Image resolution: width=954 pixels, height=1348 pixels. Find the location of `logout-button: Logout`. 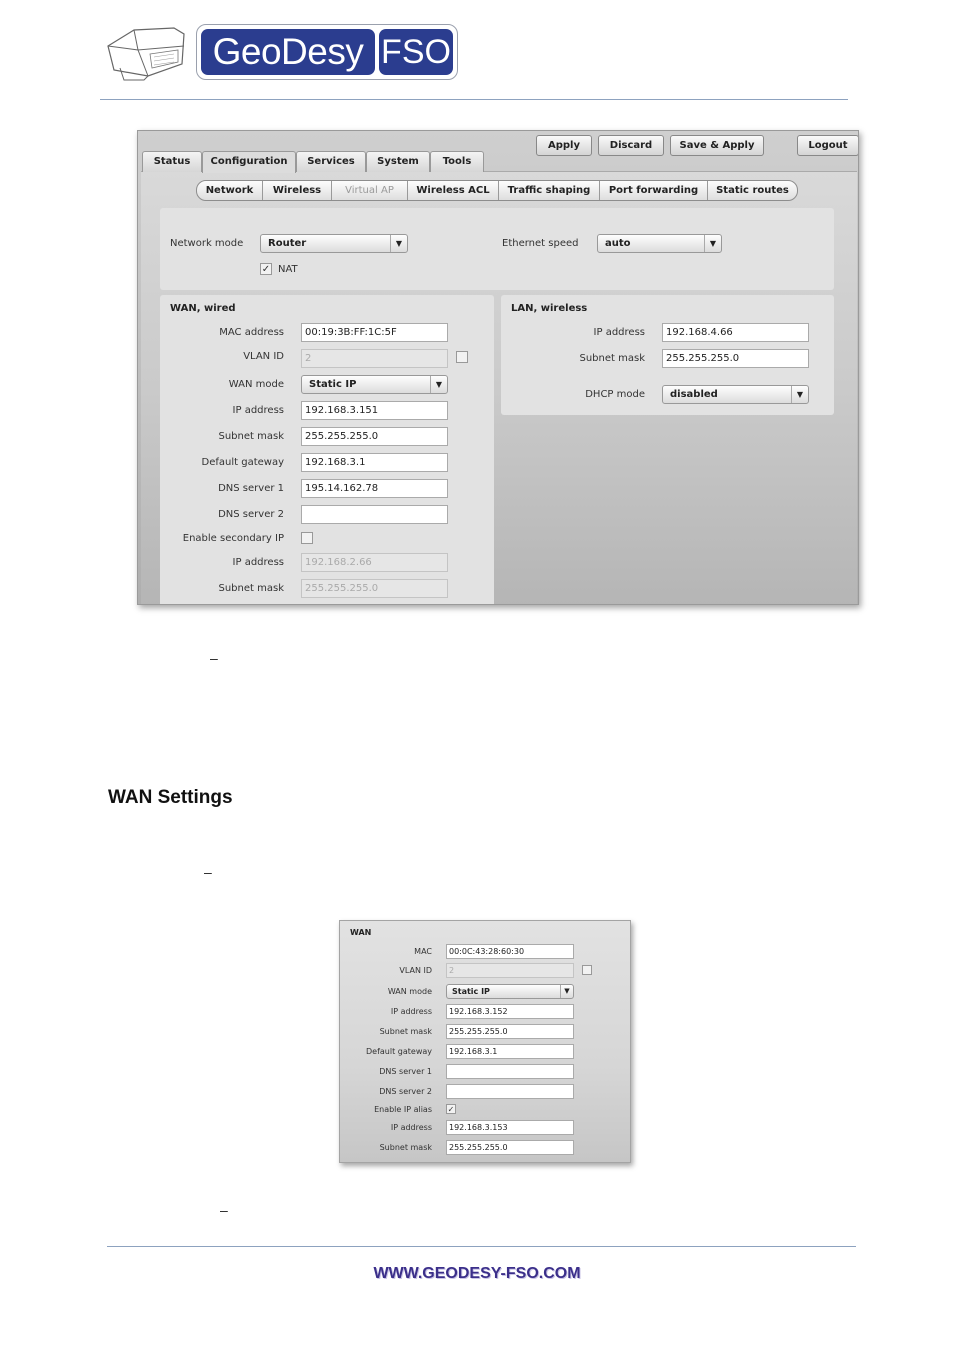

logout-button: Logout is located at coordinates (827, 145).